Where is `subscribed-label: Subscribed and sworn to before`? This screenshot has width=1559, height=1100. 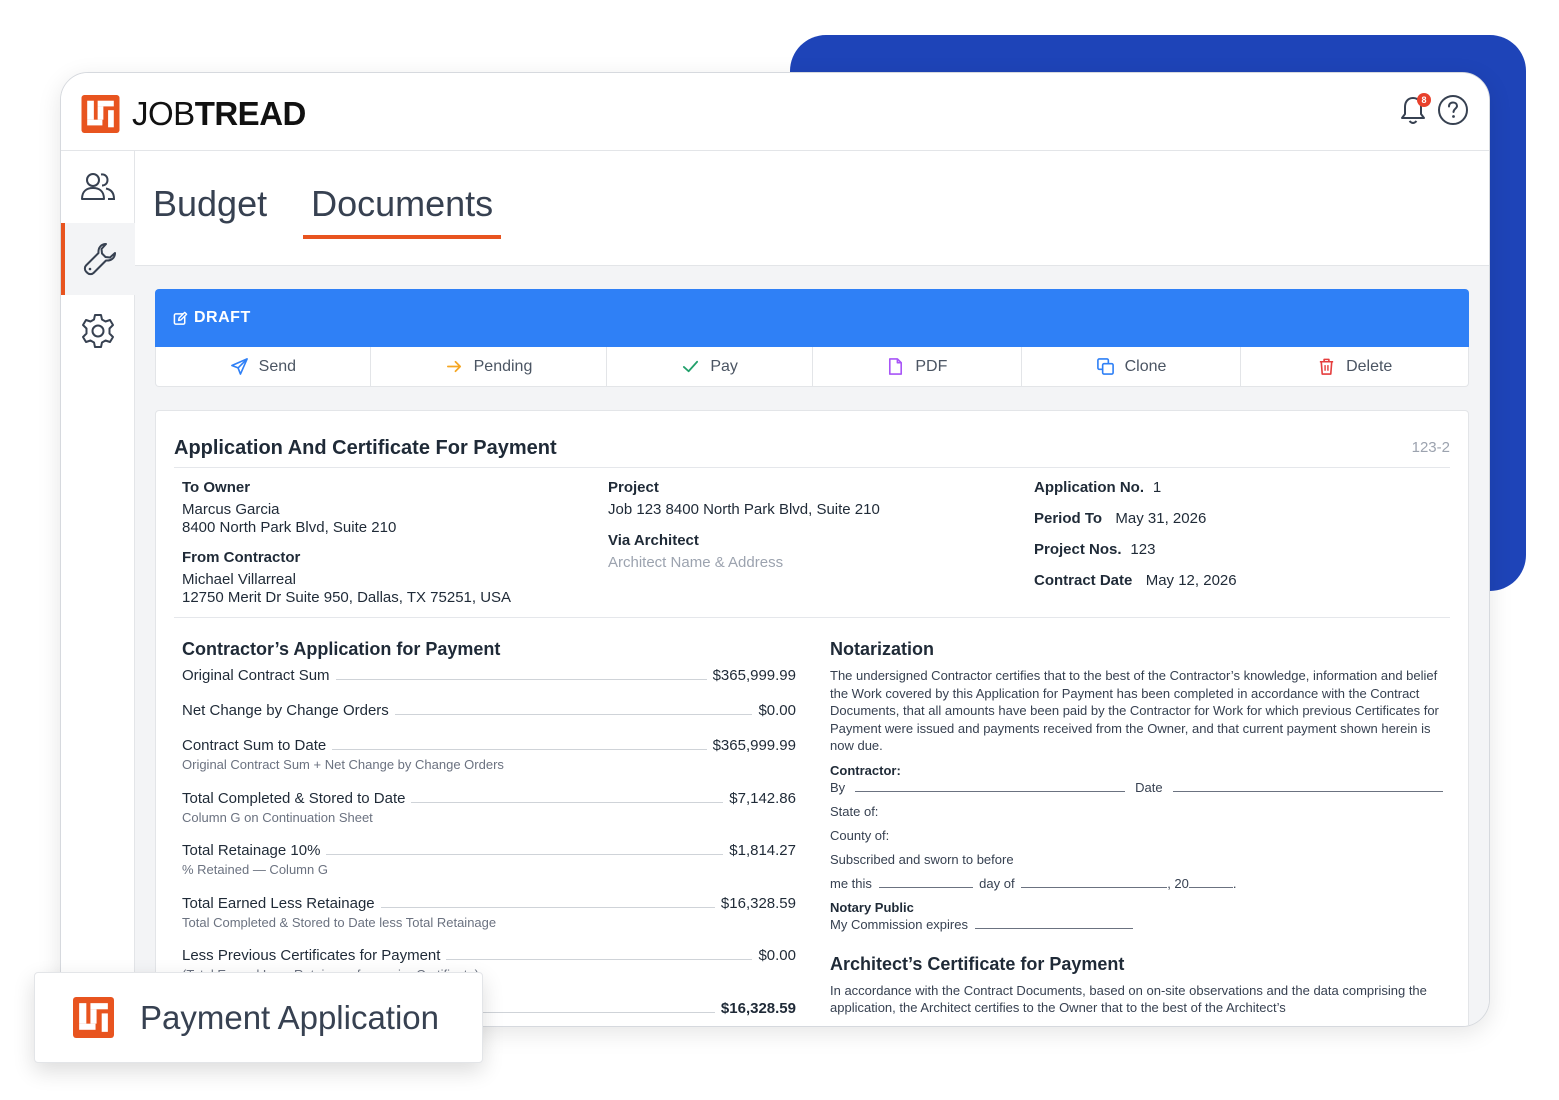 subscribed-label: Subscribed and sworn to before is located at coordinates (922, 859).